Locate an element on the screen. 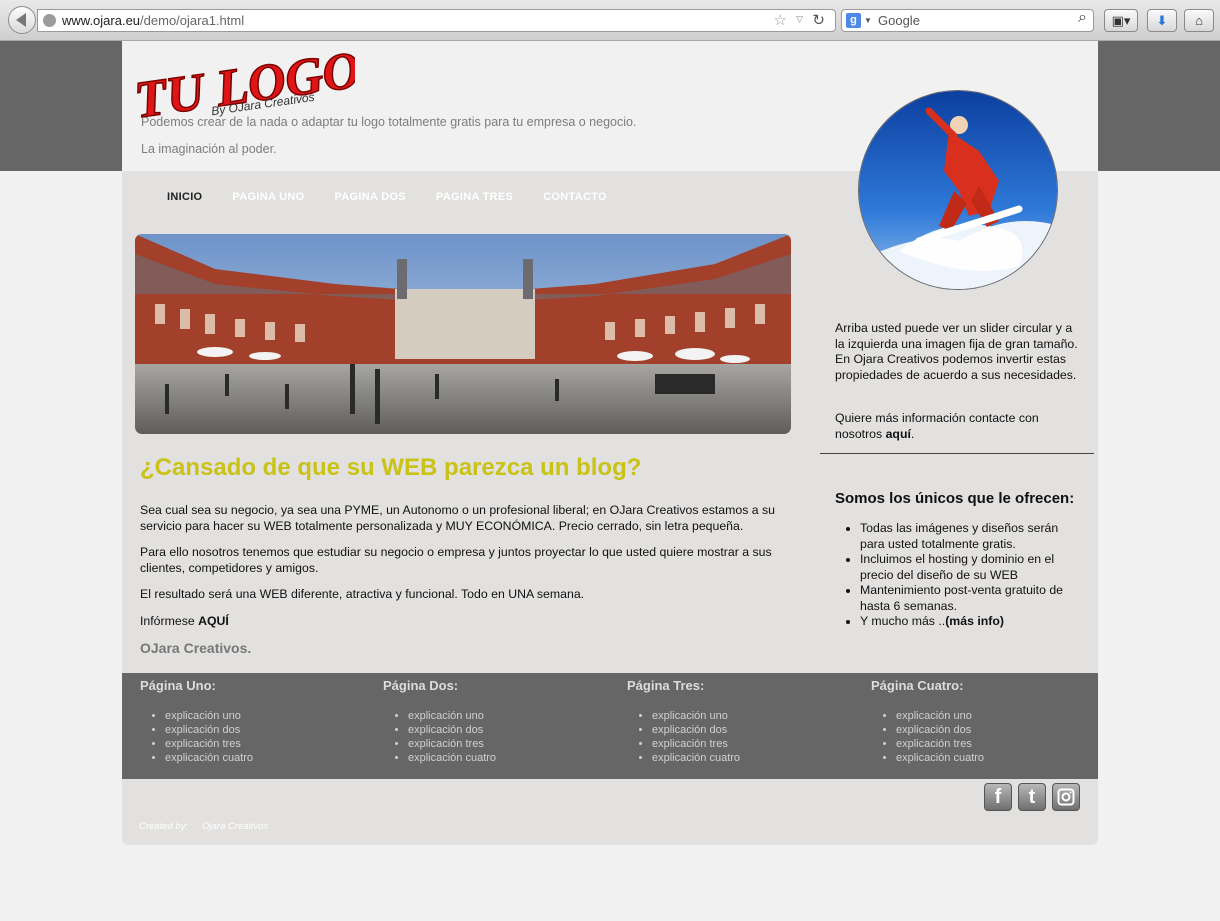 This screenshot has width=1220, height=921. hero-banner-image is located at coordinates (463, 334).